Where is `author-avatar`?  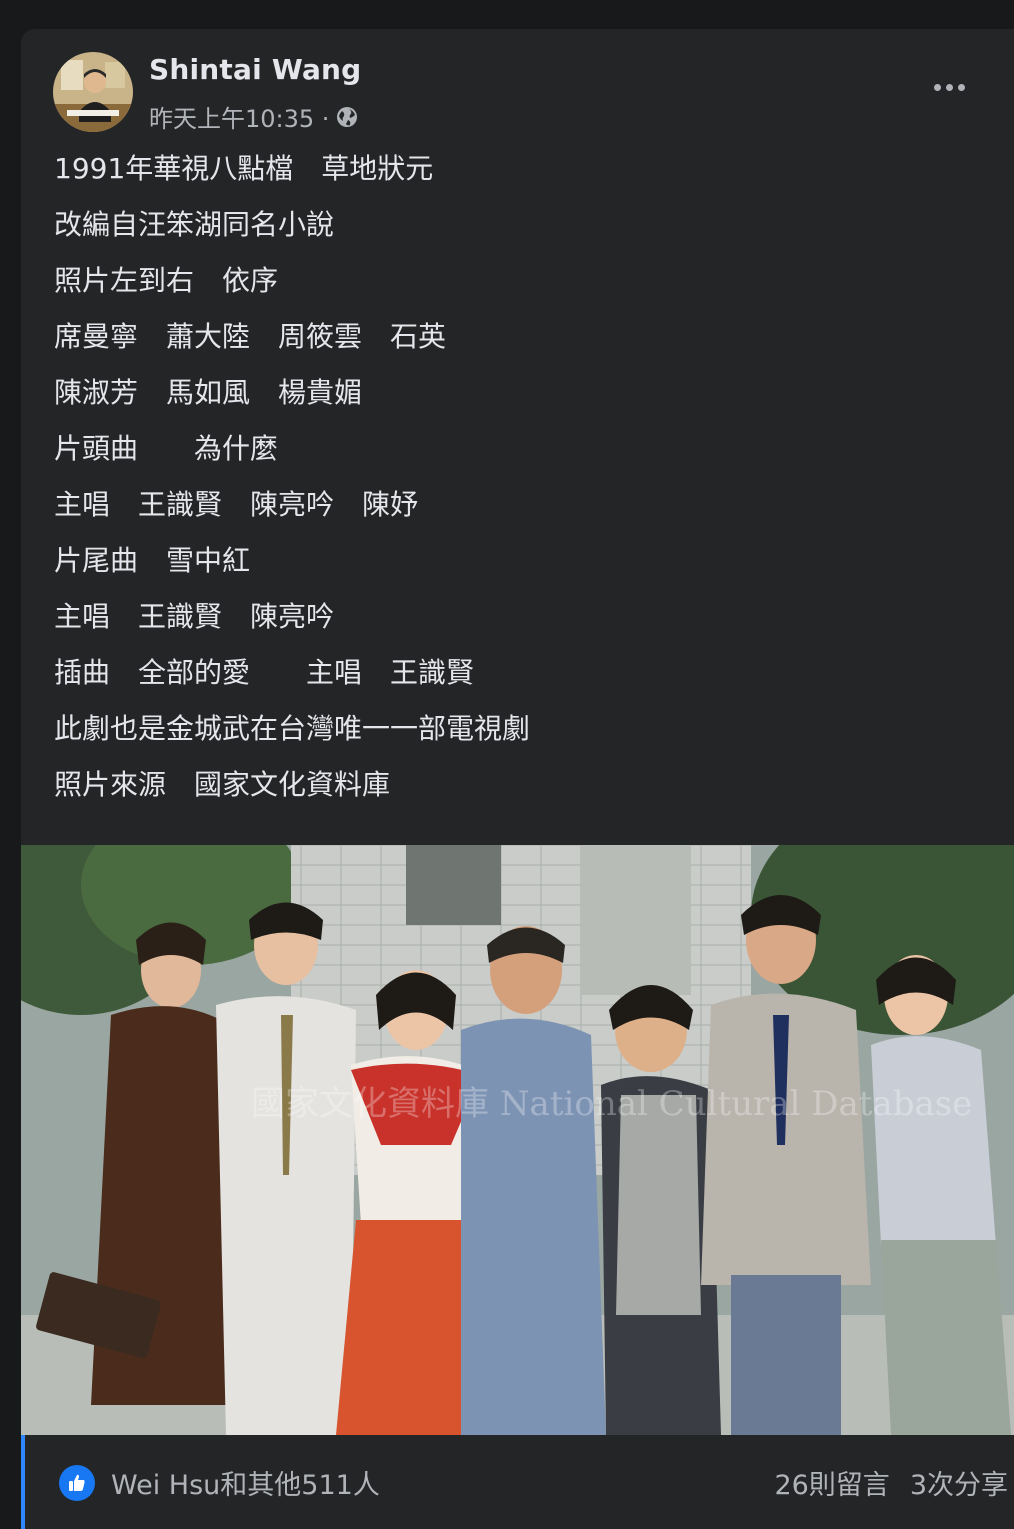 author-avatar is located at coordinates (93, 92).